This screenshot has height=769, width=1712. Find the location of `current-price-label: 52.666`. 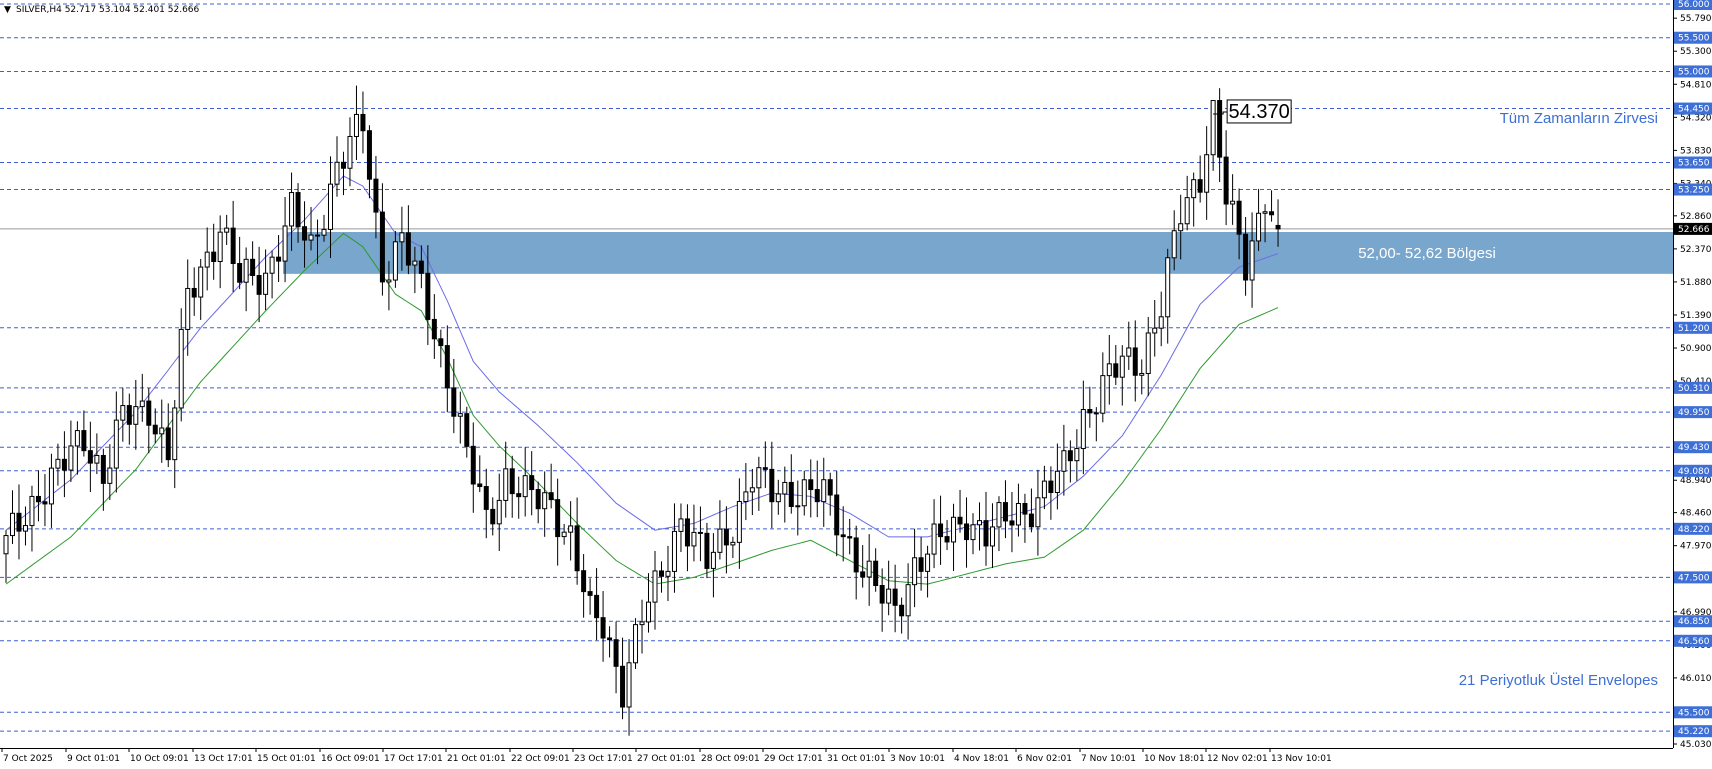

current-price-label: 52.666 is located at coordinates (1694, 230).